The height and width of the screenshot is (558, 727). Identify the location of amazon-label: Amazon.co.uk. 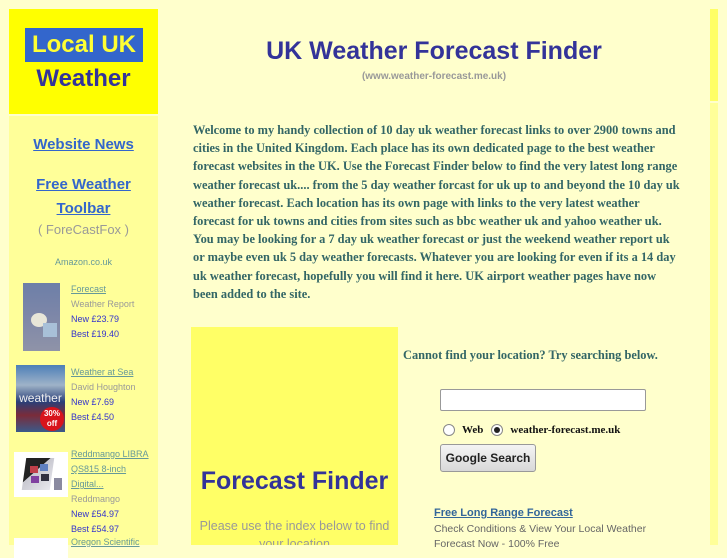
(83, 262).